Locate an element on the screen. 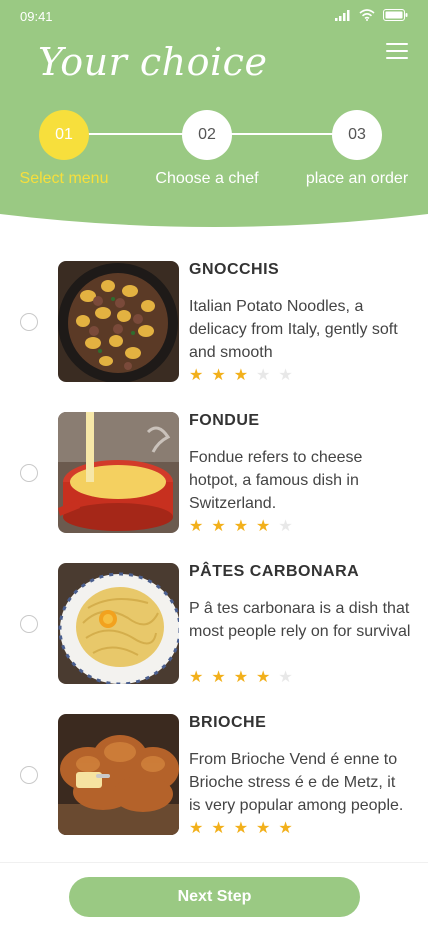 The image size is (428, 926). dish-name: BRIOCHE is located at coordinates (228, 722).